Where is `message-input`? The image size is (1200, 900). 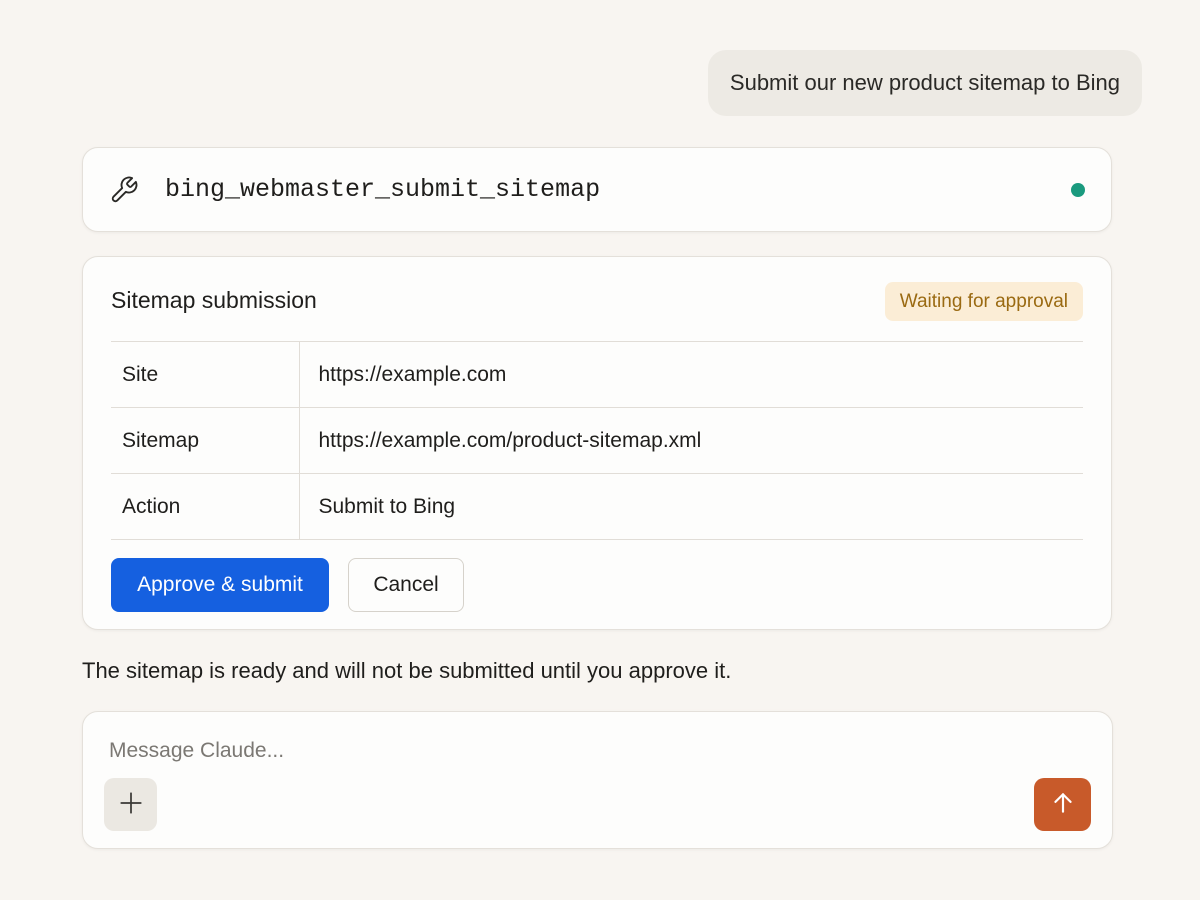
message-input is located at coordinates (559, 751).